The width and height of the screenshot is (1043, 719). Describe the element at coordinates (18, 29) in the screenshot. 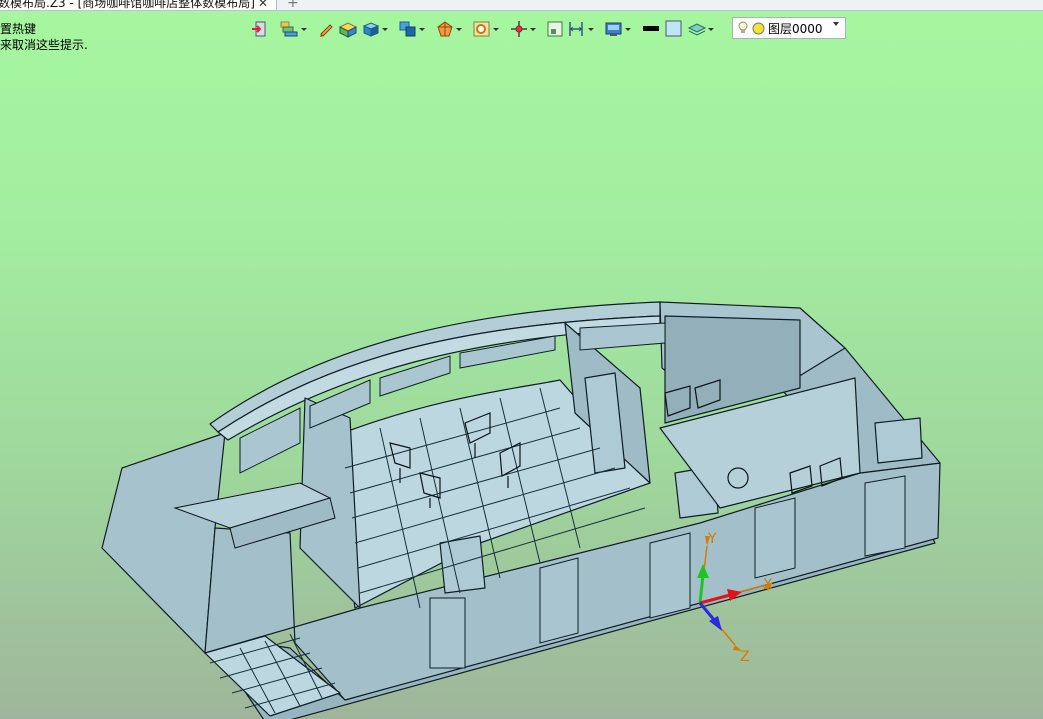

I see `hotkey-hint-line-1: 置热键` at that location.